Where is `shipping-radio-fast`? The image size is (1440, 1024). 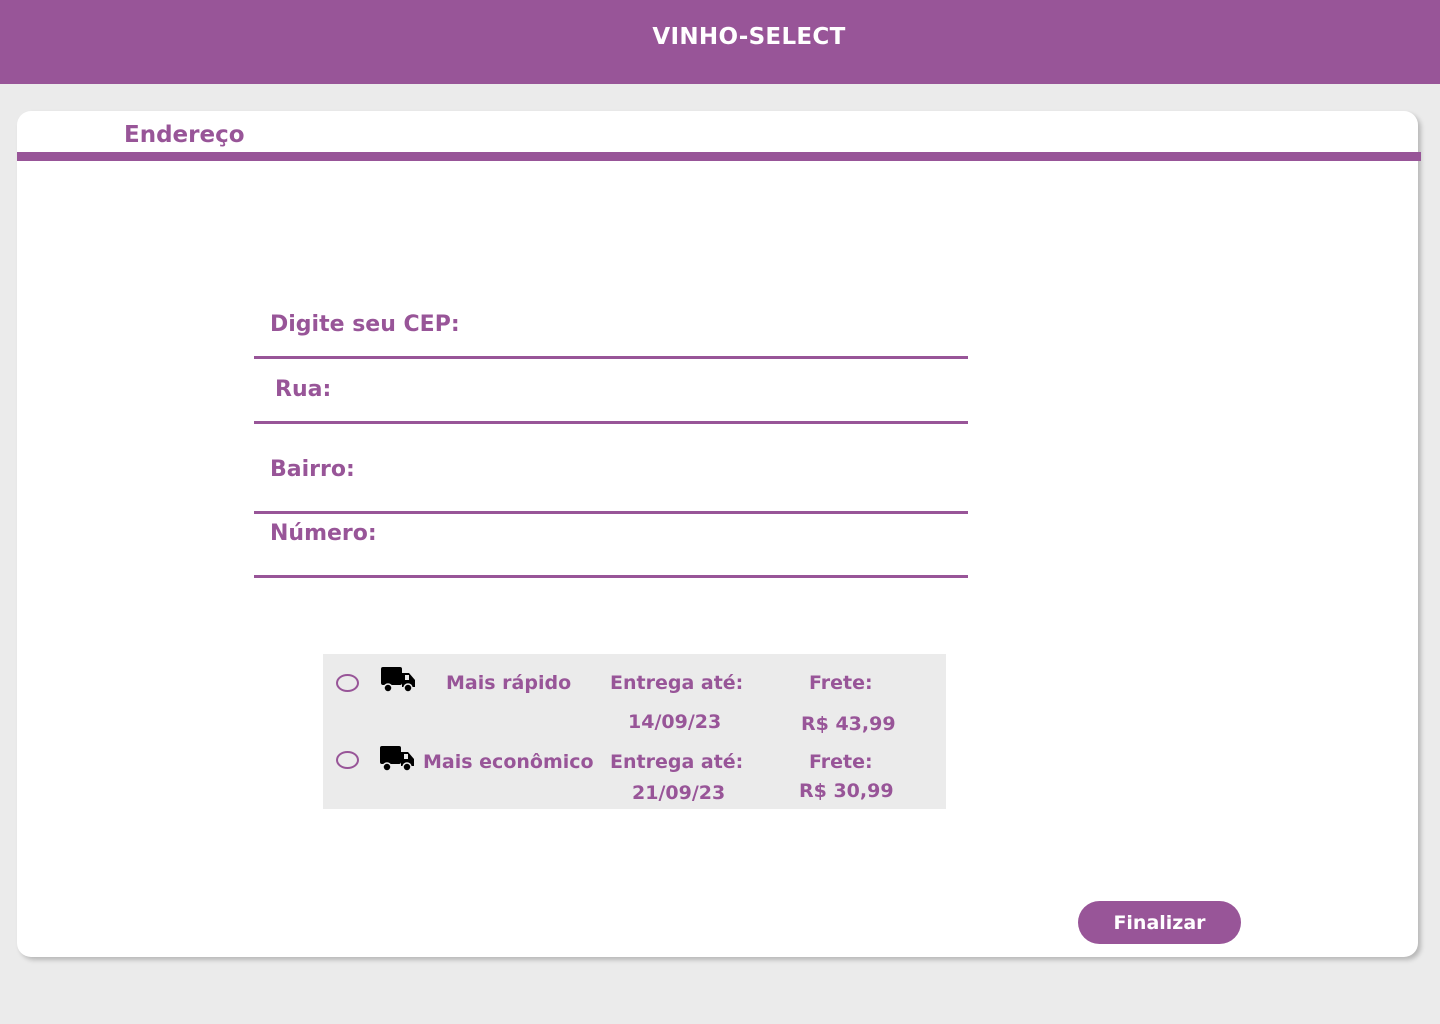 shipping-radio-fast is located at coordinates (347, 683).